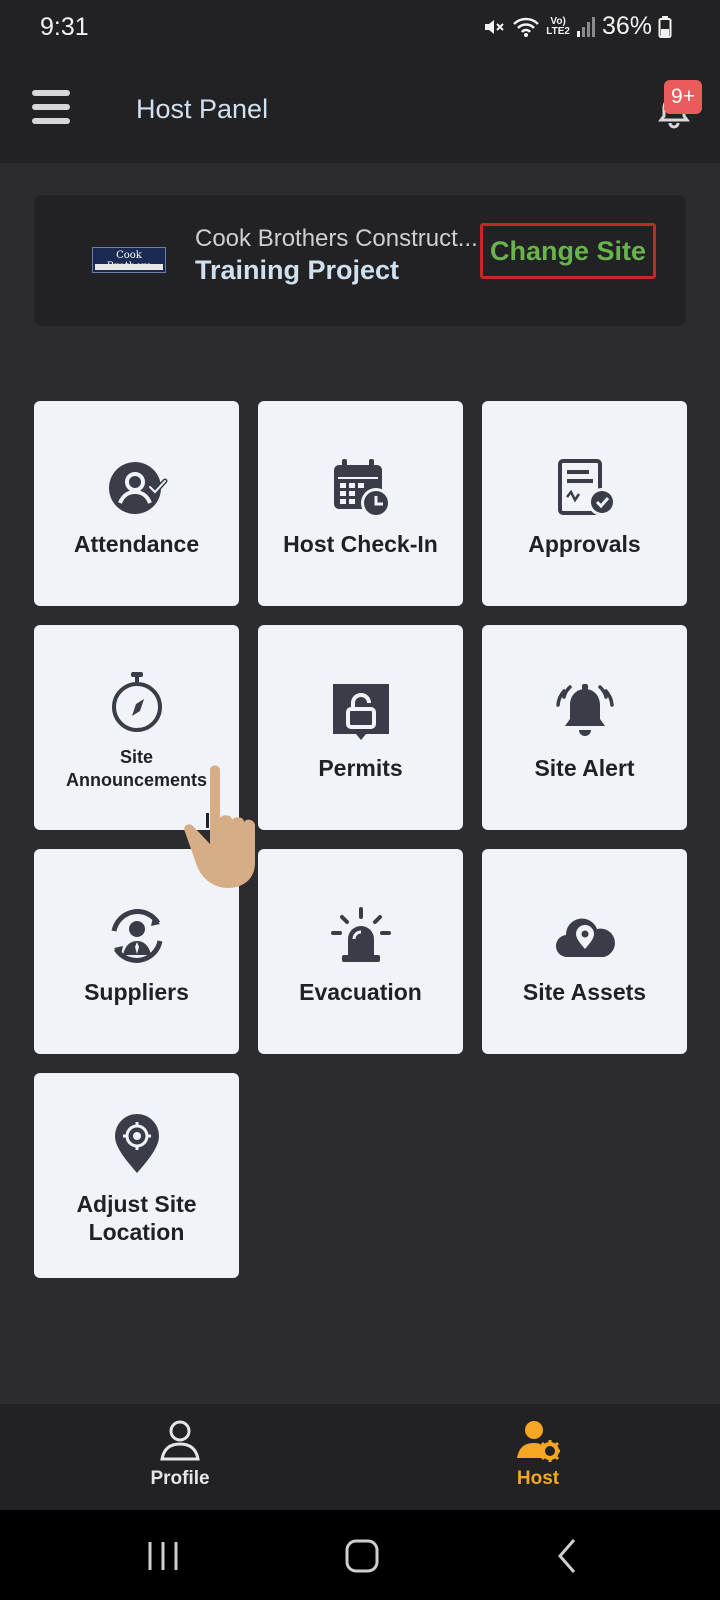  I want to click on recent-apps-icon, so click(163, 1556).